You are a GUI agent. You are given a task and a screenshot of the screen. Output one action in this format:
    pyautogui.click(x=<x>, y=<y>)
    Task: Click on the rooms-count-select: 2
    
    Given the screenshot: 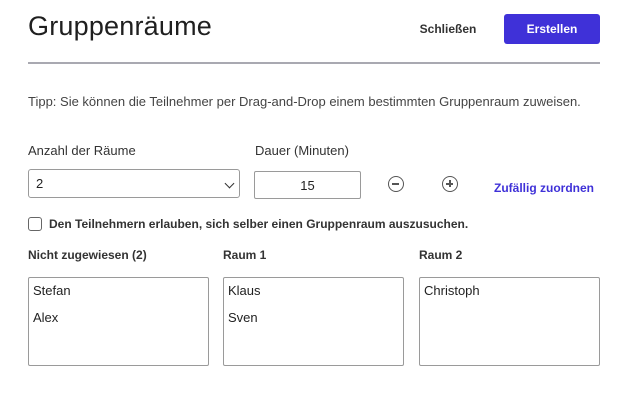 What is the action you would take?
    pyautogui.click(x=134, y=183)
    